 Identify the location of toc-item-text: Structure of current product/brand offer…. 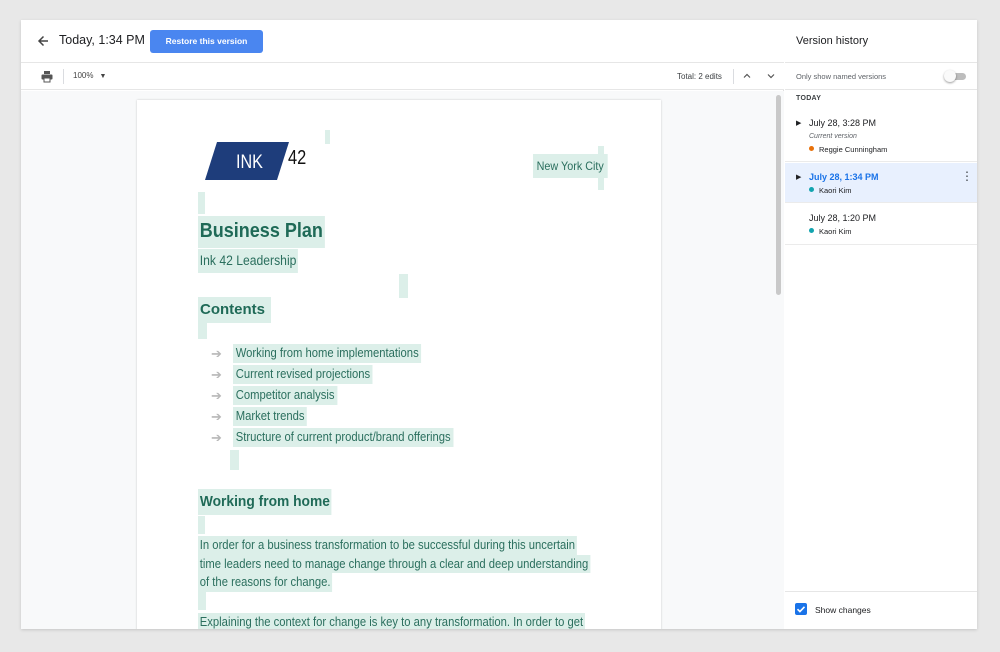
(343, 437).